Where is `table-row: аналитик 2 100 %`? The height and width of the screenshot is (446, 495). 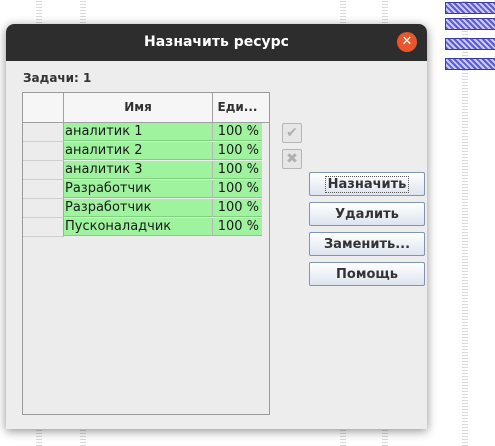 table-row: аналитик 2 100 % is located at coordinates (146, 151).